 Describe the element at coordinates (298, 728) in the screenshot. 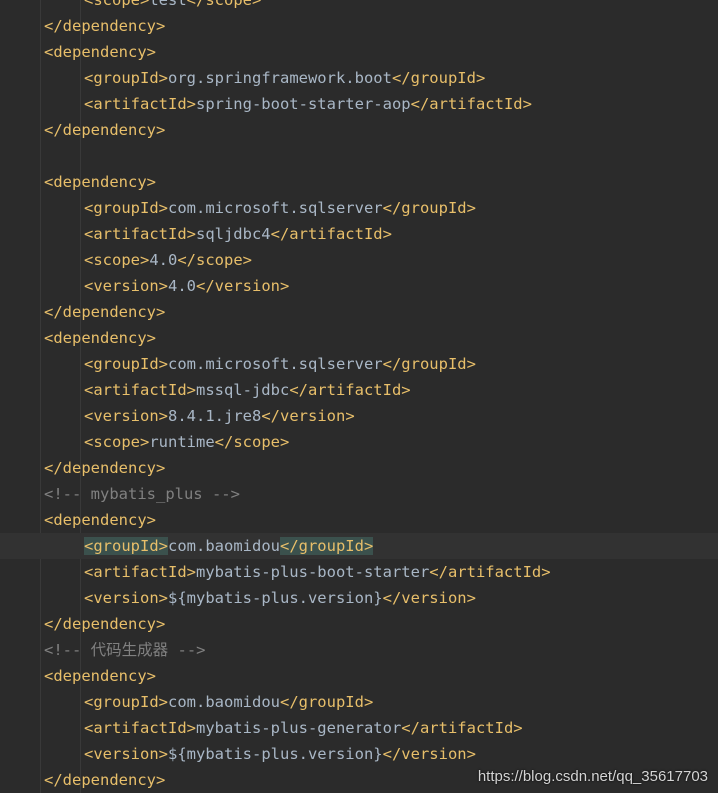

I see `xml-text-value: mybatis-plus-generator` at that location.